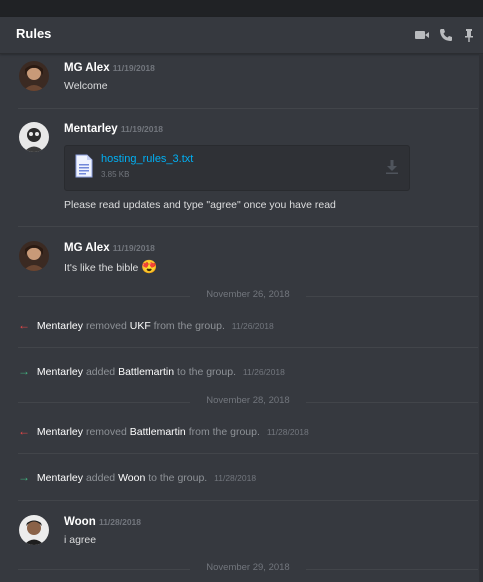 The width and height of the screenshot is (483, 582). I want to click on scrollbar, so click(481, 318).